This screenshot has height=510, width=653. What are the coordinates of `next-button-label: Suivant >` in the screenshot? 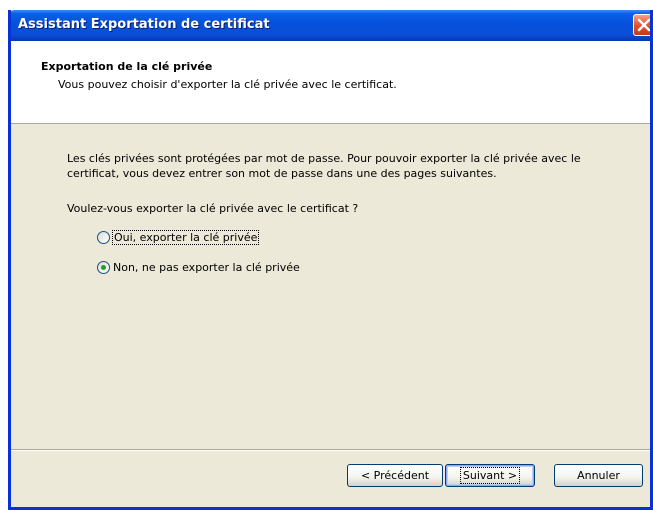 It's located at (490, 475).